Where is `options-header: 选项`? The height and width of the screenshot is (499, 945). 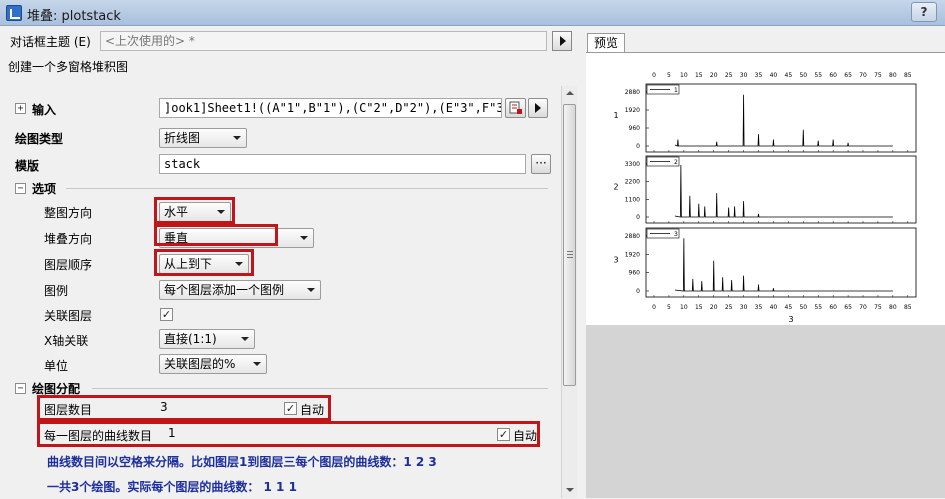 options-header: 选项 is located at coordinates (44, 189).